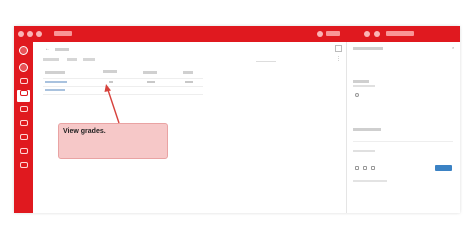  I want to click on callout-arrow, so click(112, 104).